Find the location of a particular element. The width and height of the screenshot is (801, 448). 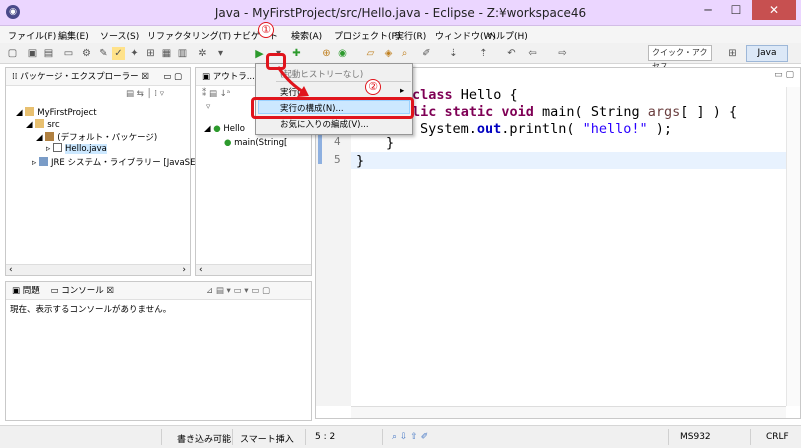

prev-annotation-icon: ⇡ is located at coordinates (483, 53).